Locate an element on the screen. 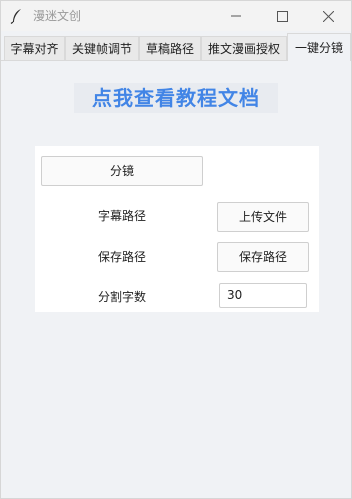 The width and height of the screenshot is (352, 499). tab-subtitle-align: 字幕对齐 is located at coordinates (34, 48).